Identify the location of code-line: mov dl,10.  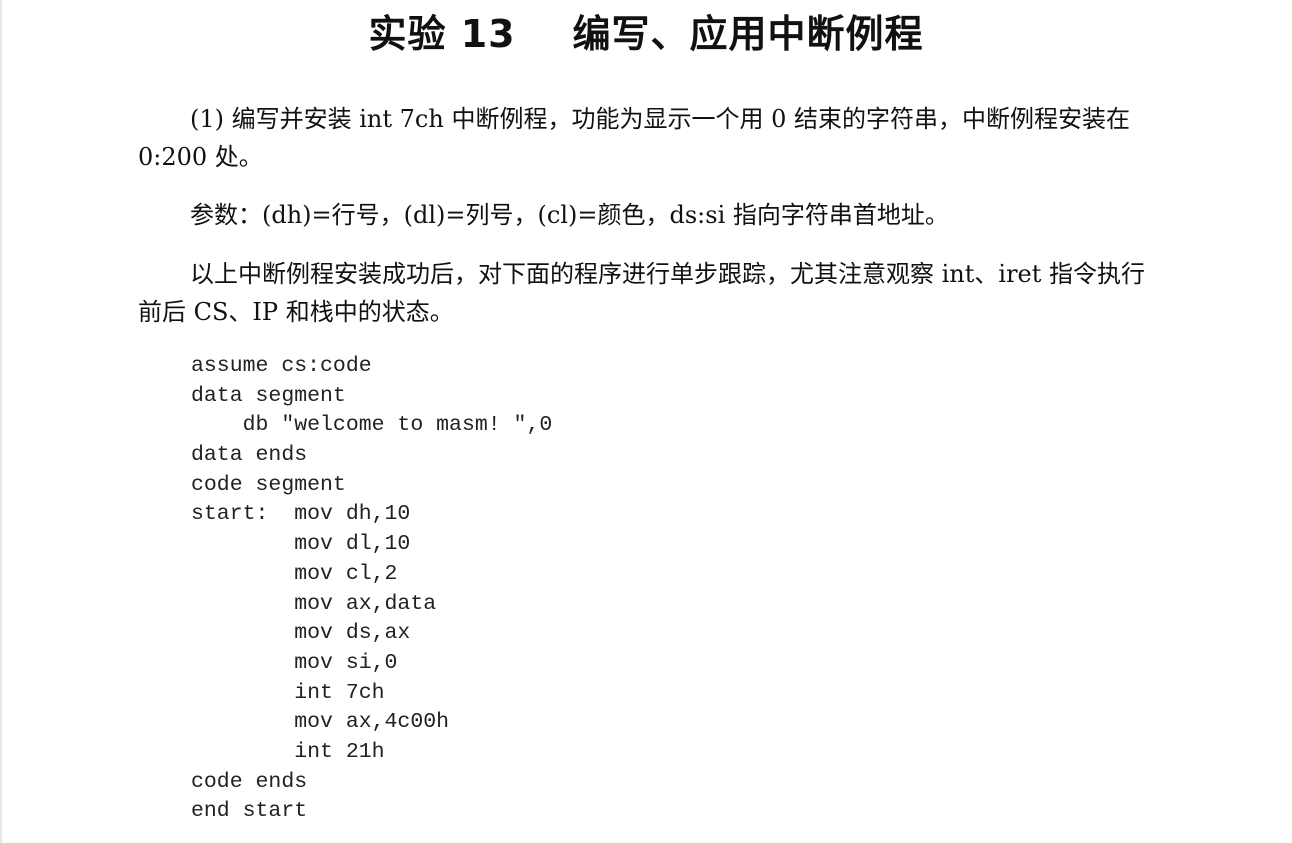
(301, 544).